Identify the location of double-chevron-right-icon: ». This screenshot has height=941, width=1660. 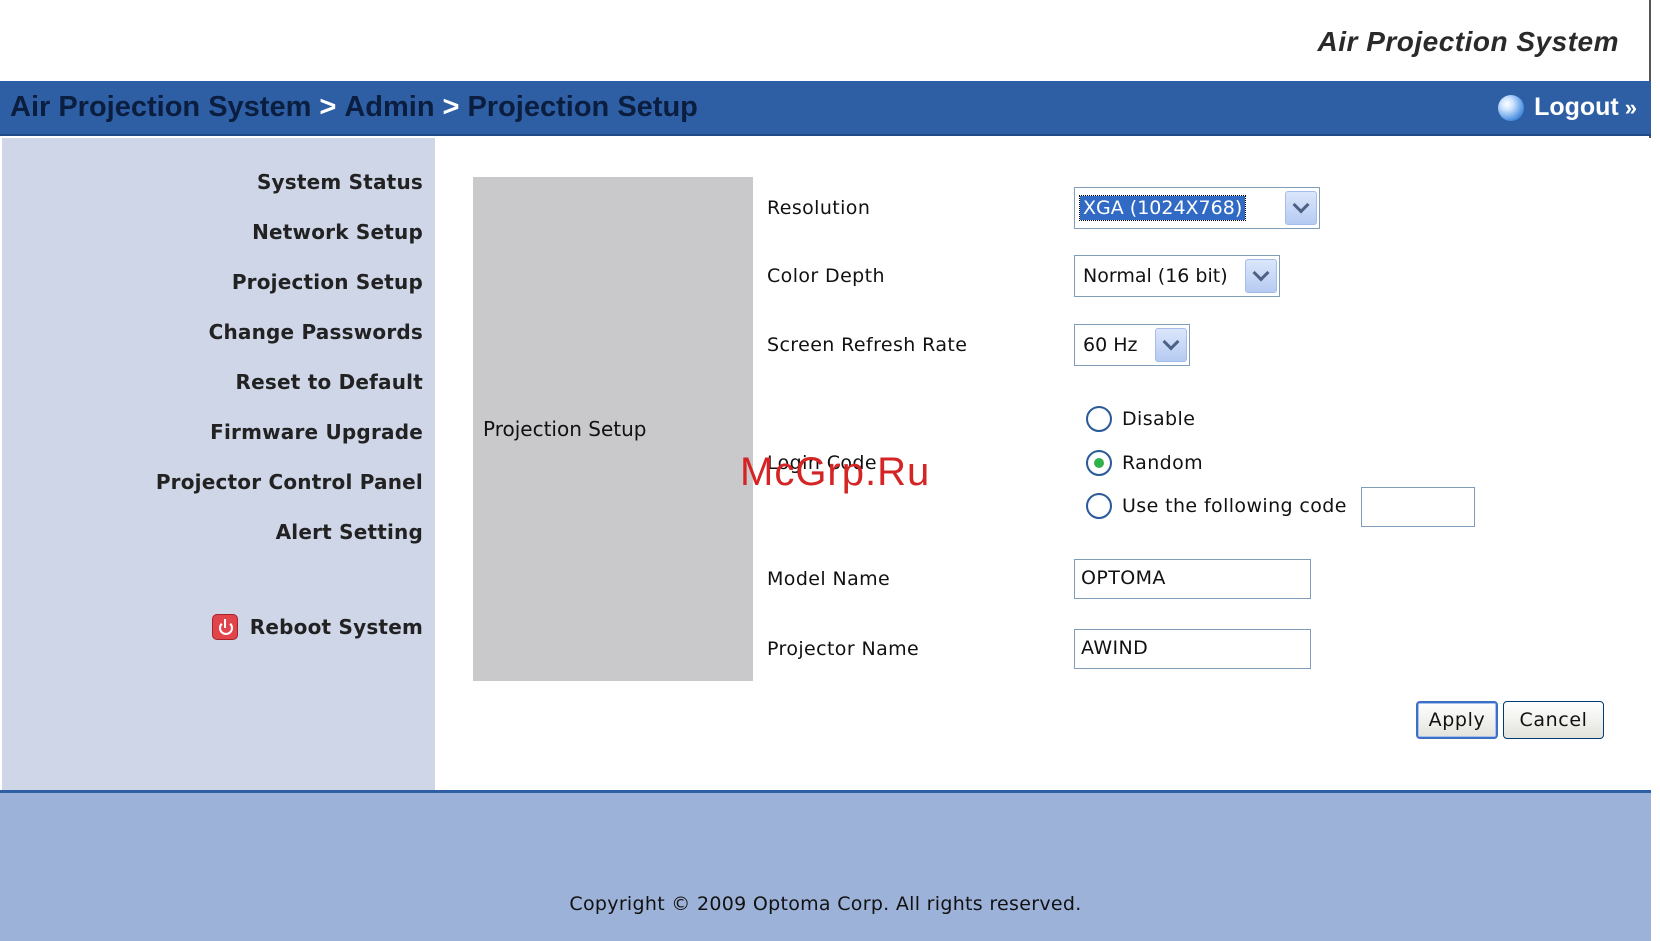
(1630, 107).